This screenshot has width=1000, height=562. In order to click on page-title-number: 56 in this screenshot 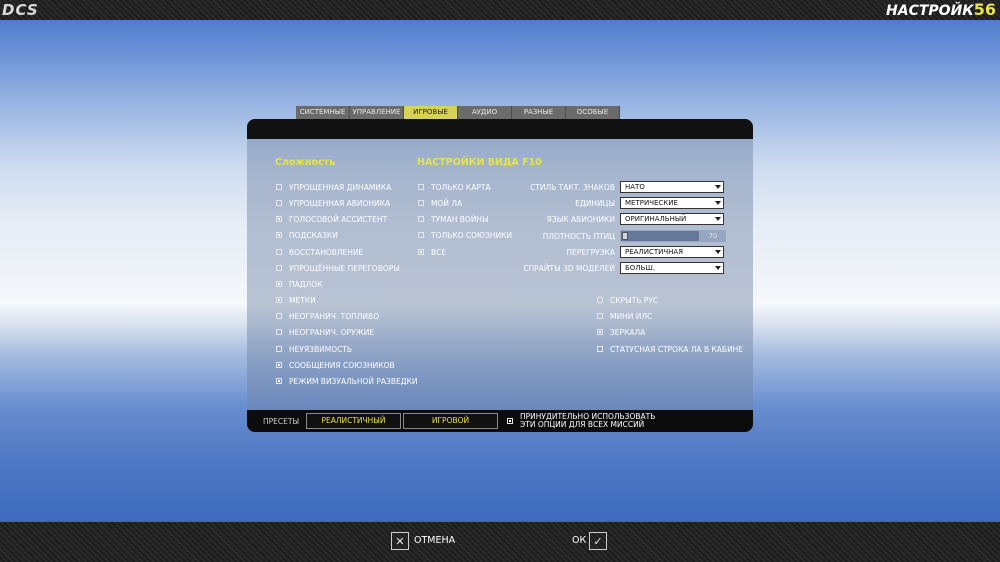, I will do `click(984, 9)`.